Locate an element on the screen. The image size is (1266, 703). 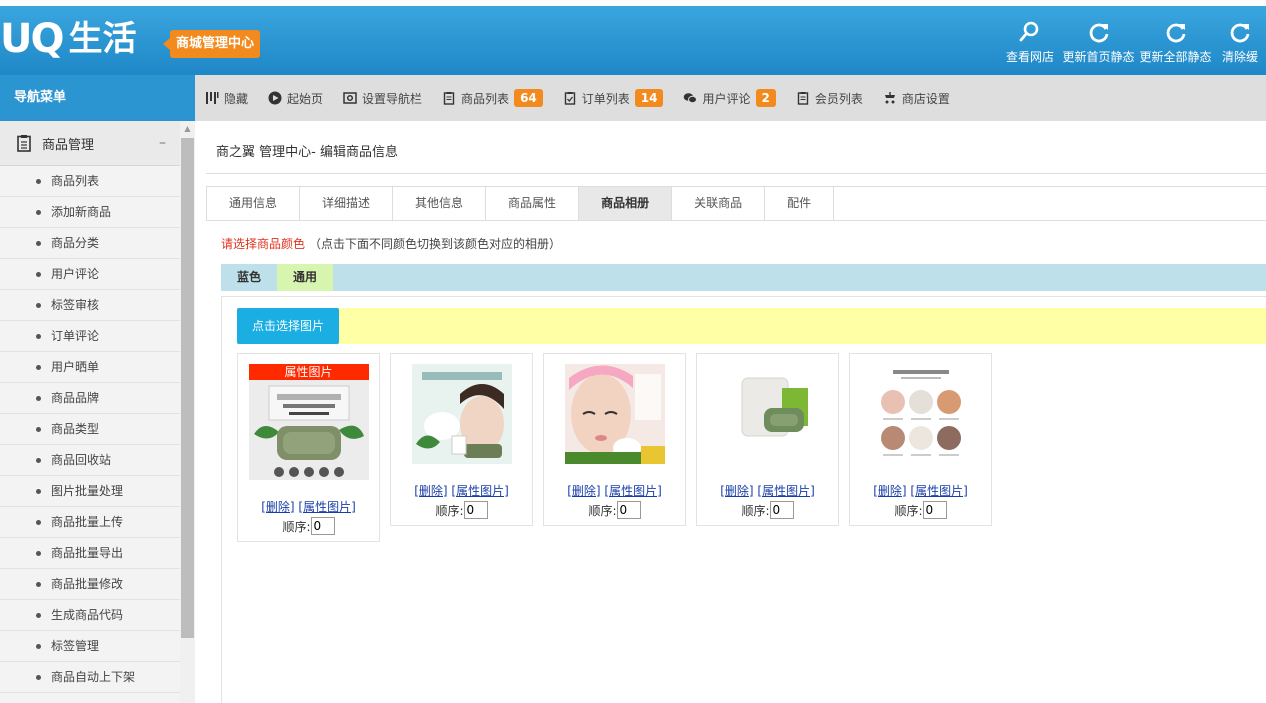
settings-icon is located at coordinates (350, 98).